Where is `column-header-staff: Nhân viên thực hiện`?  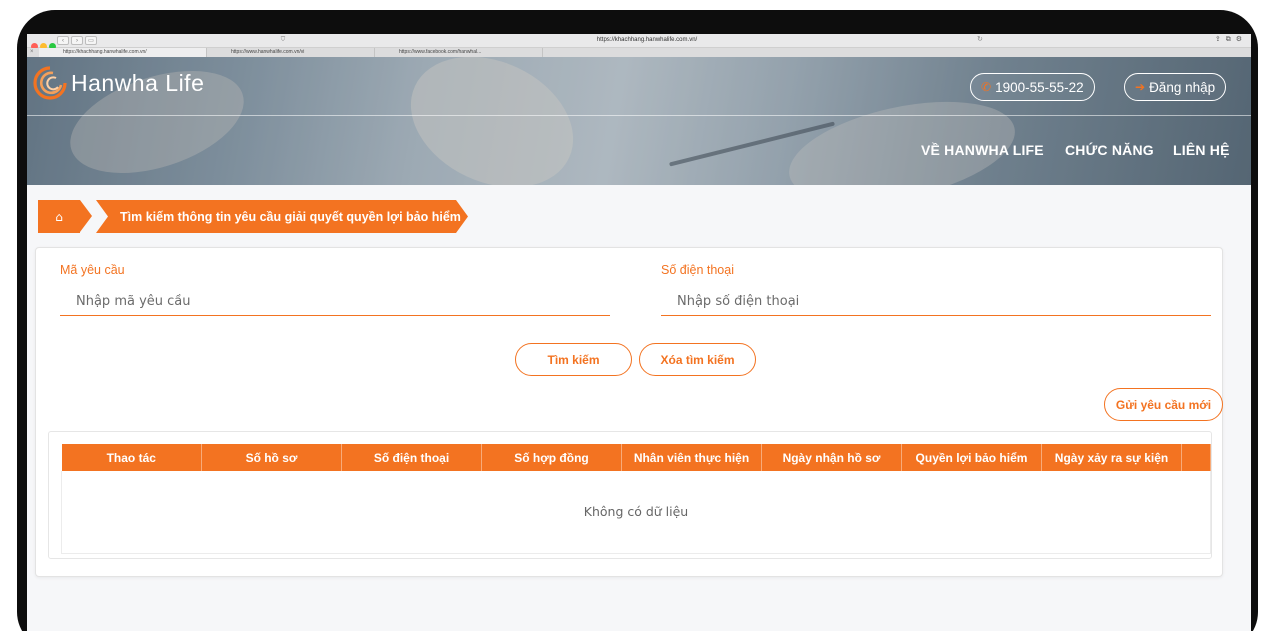 column-header-staff: Nhân viên thực hiện is located at coordinates (691, 457).